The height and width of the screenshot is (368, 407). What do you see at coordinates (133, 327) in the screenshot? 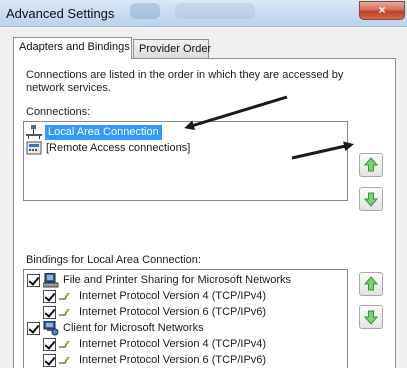
I see `binding-label: Client for Microsoft Networks` at bounding box center [133, 327].